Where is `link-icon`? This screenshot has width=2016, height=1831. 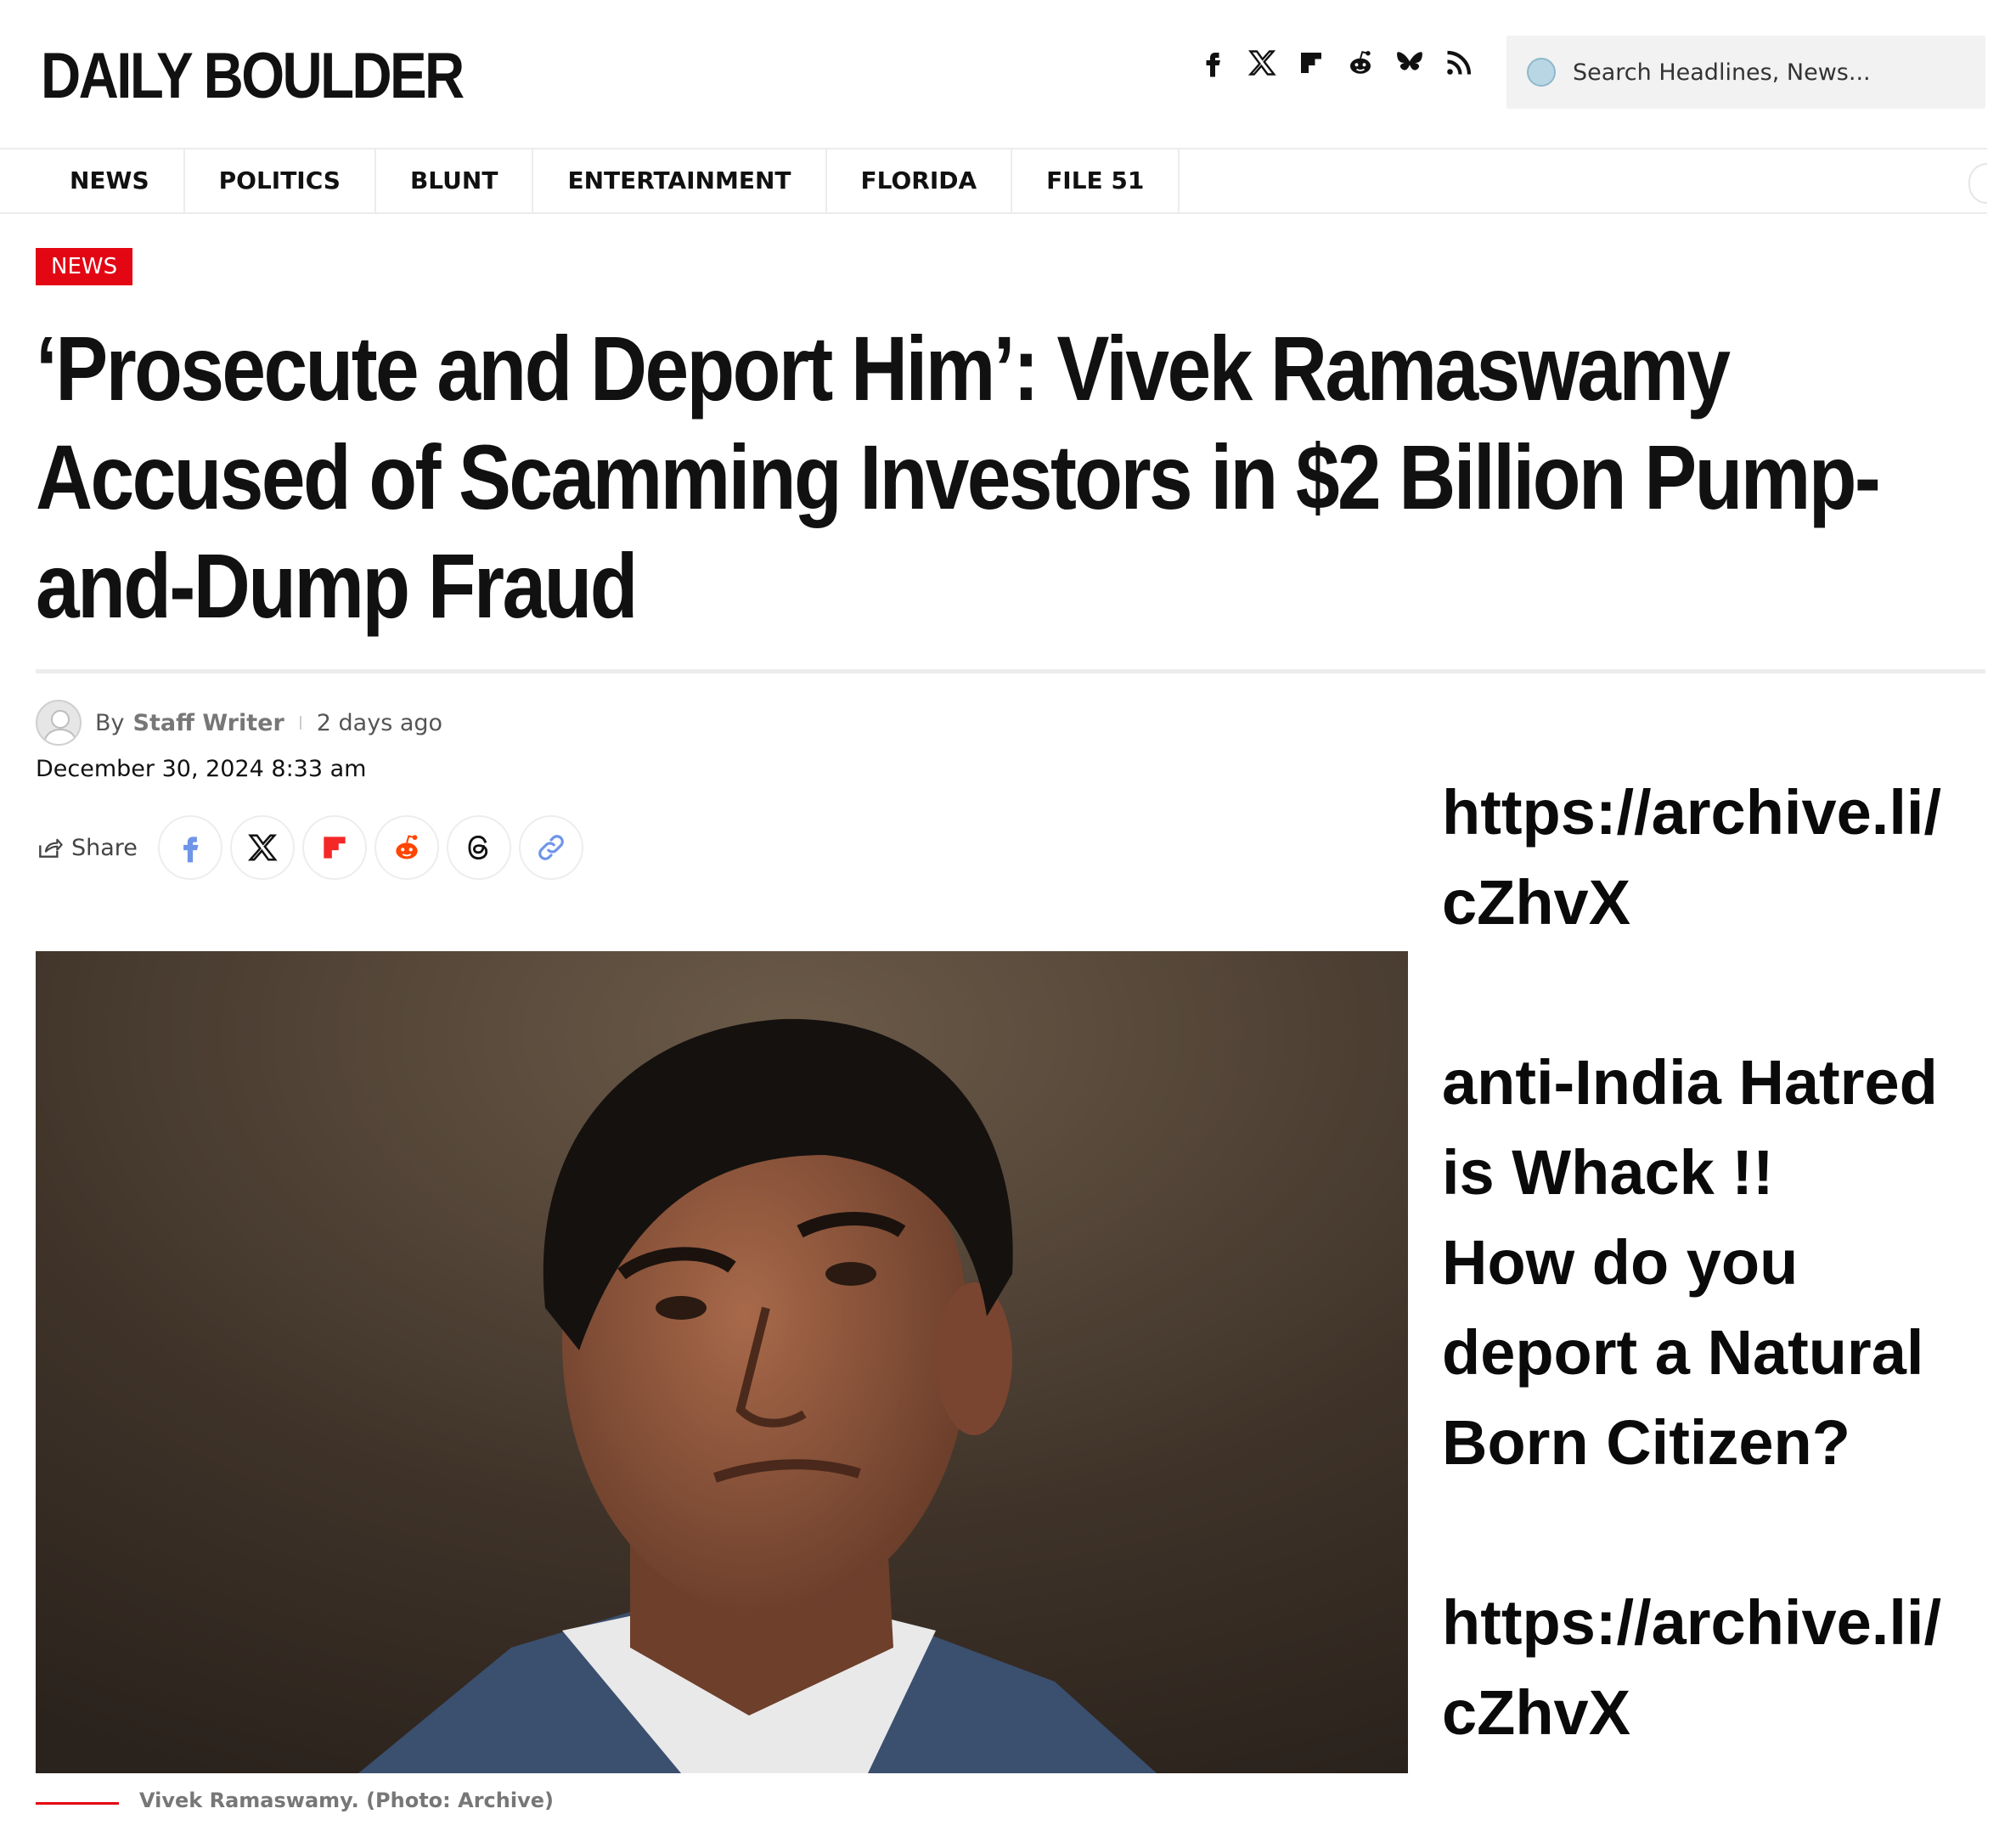
link-icon is located at coordinates (551, 848).